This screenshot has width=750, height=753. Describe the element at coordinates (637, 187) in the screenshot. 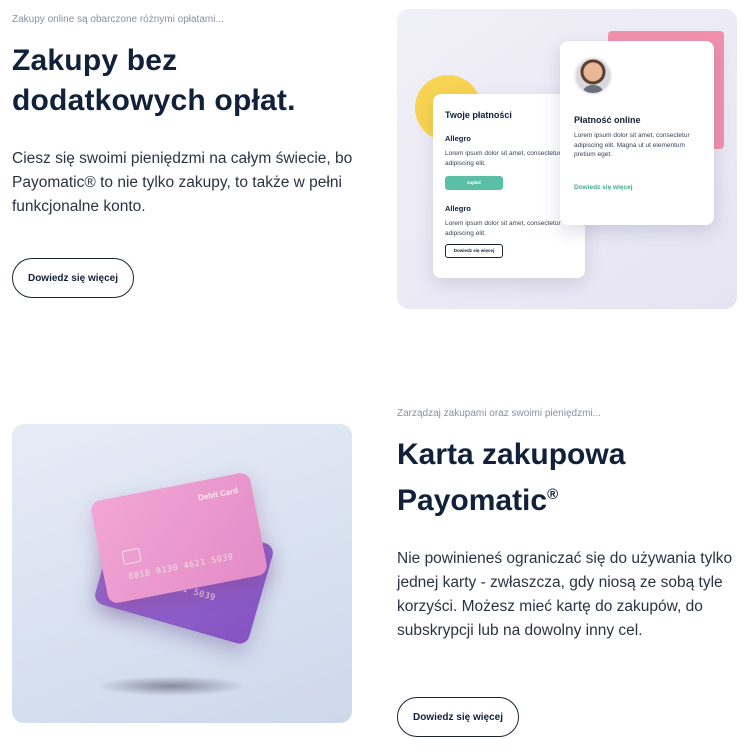

I see `online-payment-link: Dowiedz się więcej` at that location.